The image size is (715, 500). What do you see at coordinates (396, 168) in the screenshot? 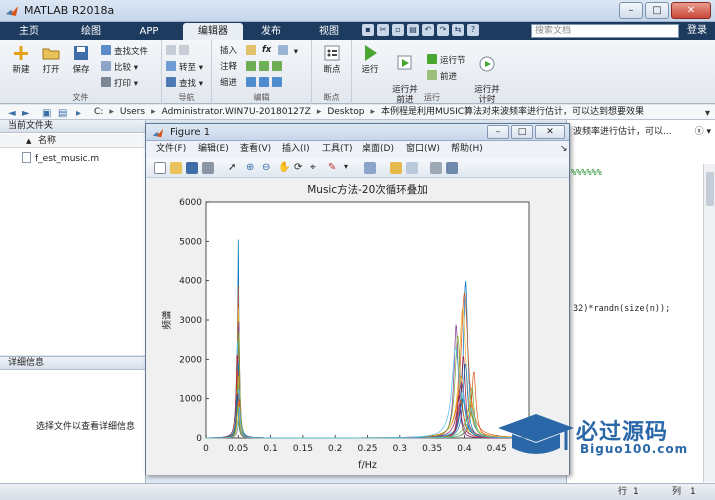
I see `colorbar-icon` at bounding box center [396, 168].